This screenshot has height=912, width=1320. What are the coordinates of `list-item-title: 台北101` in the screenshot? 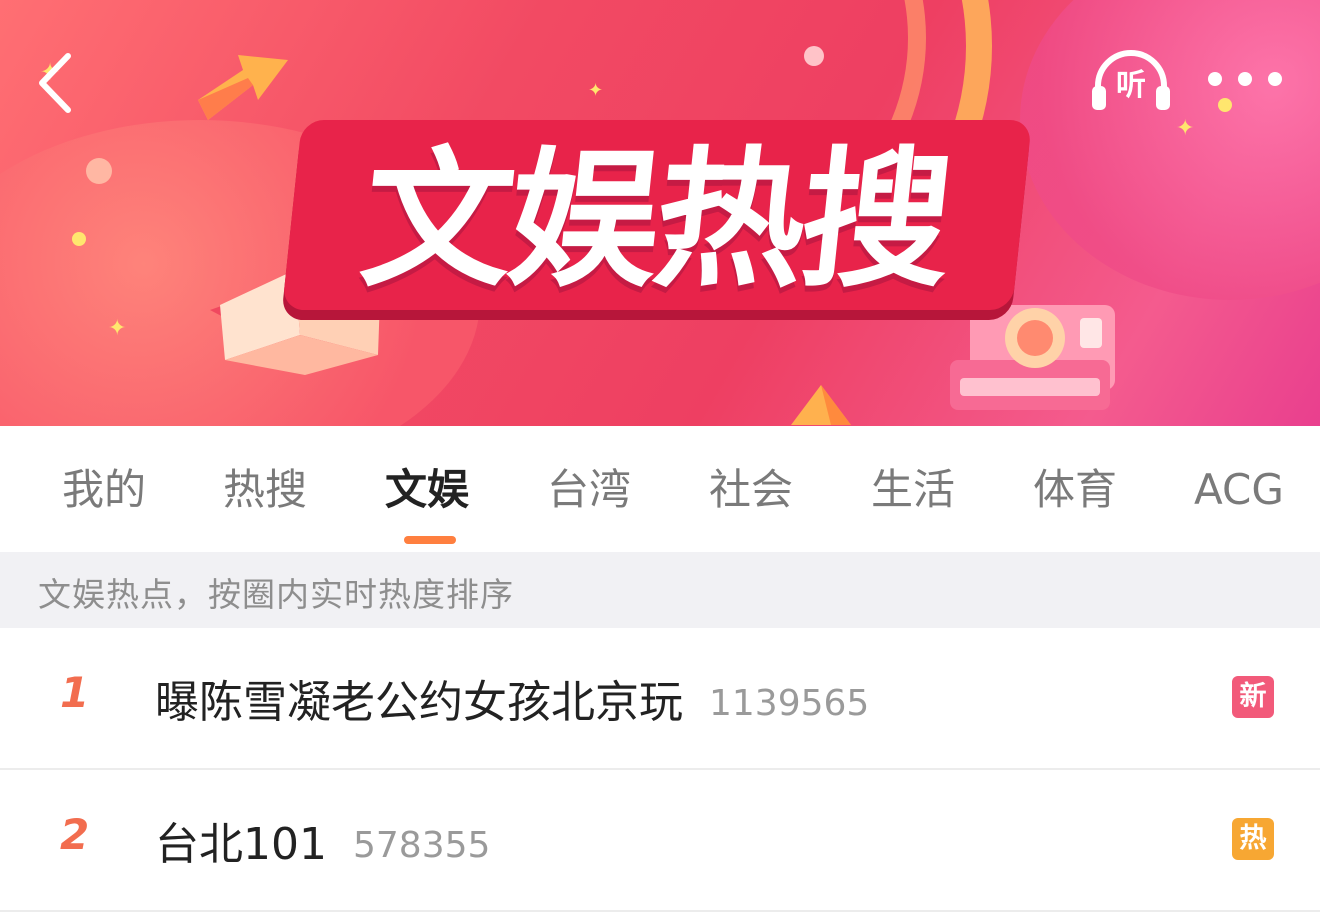 It's located at (241, 844).